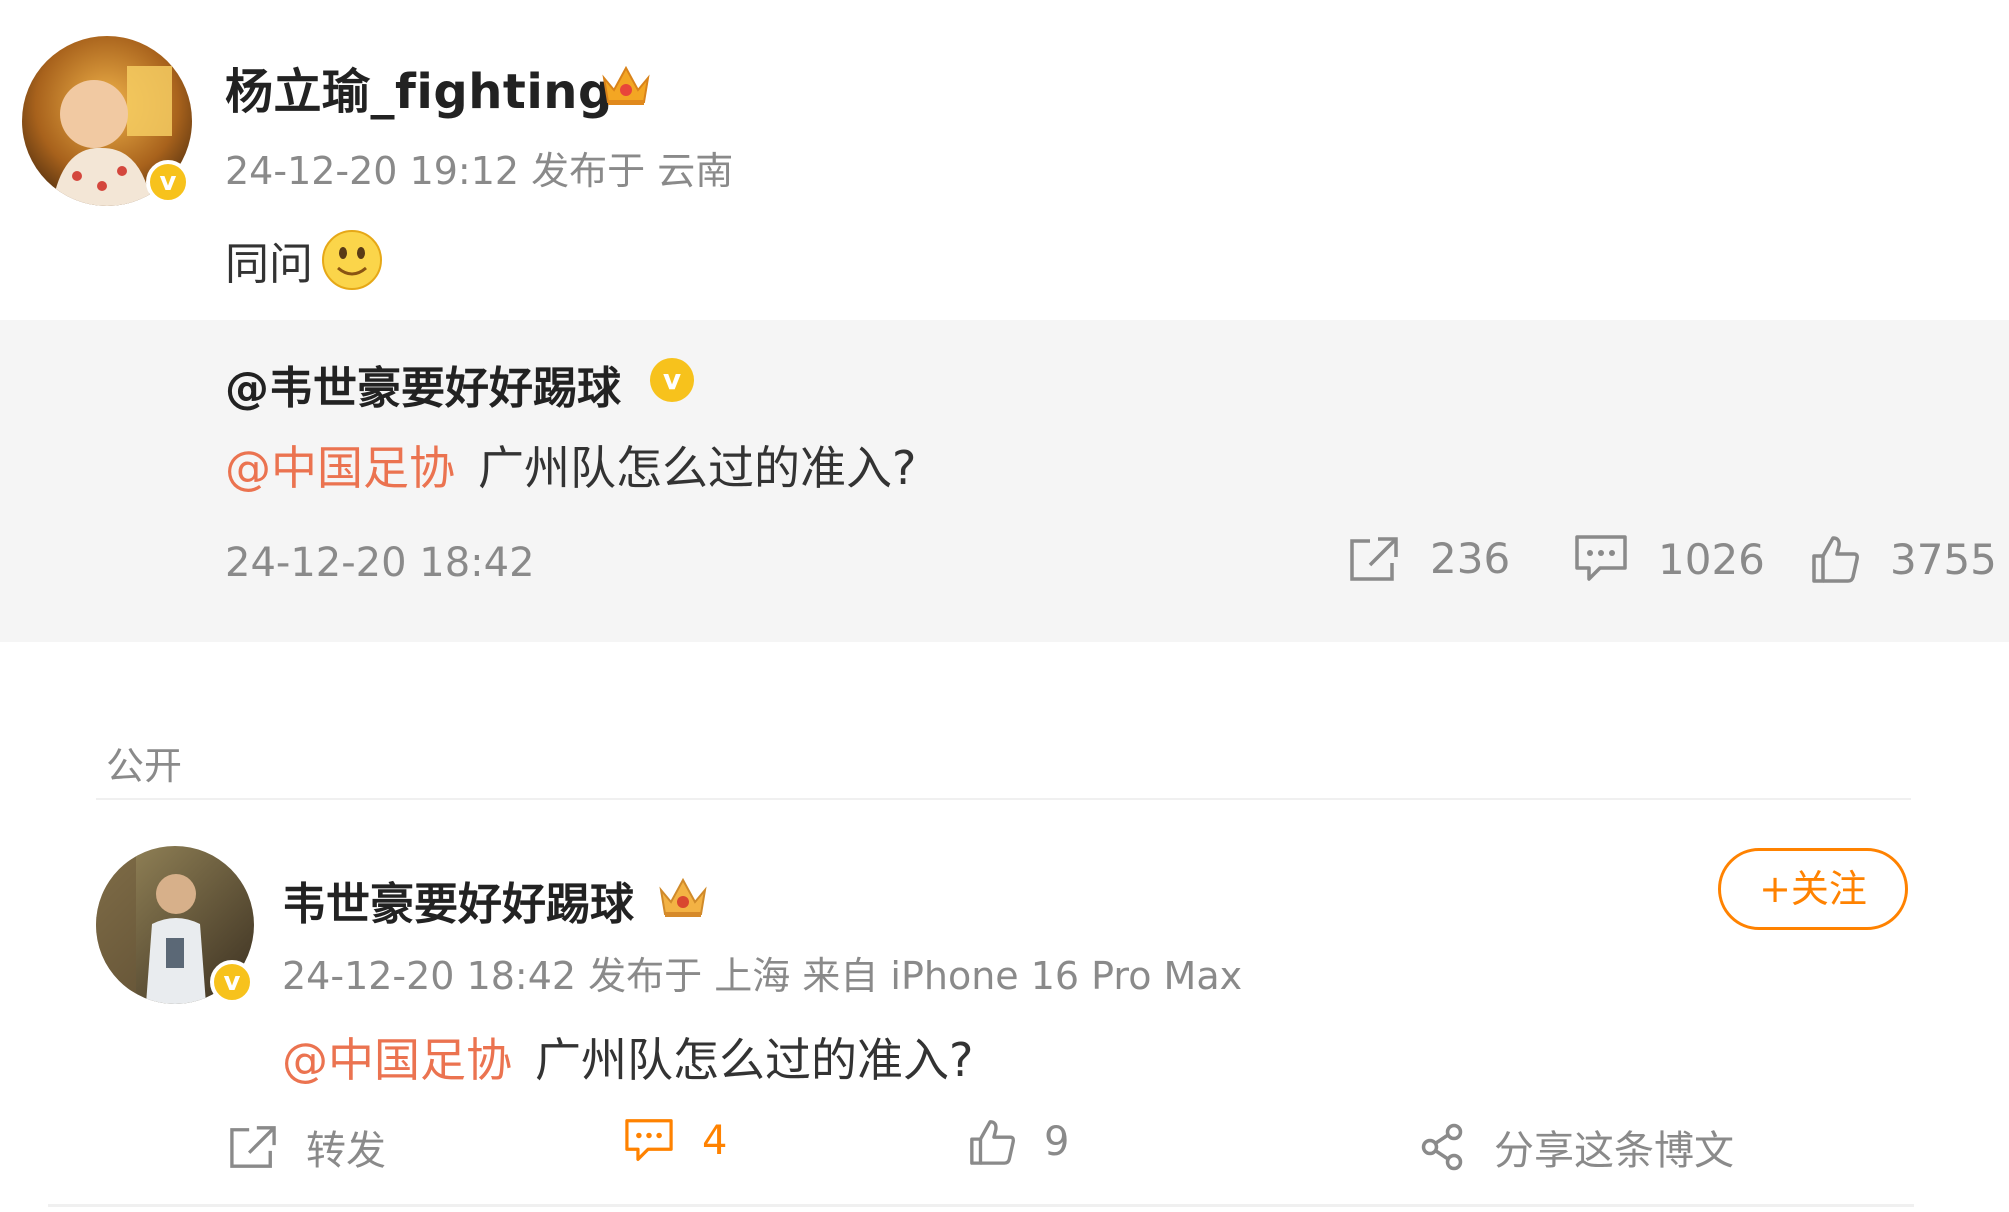 This screenshot has height=1212, width=2009. Describe the element at coordinates (144, 766) in the screenshot. I see `visibility-label: 公开` at that location.